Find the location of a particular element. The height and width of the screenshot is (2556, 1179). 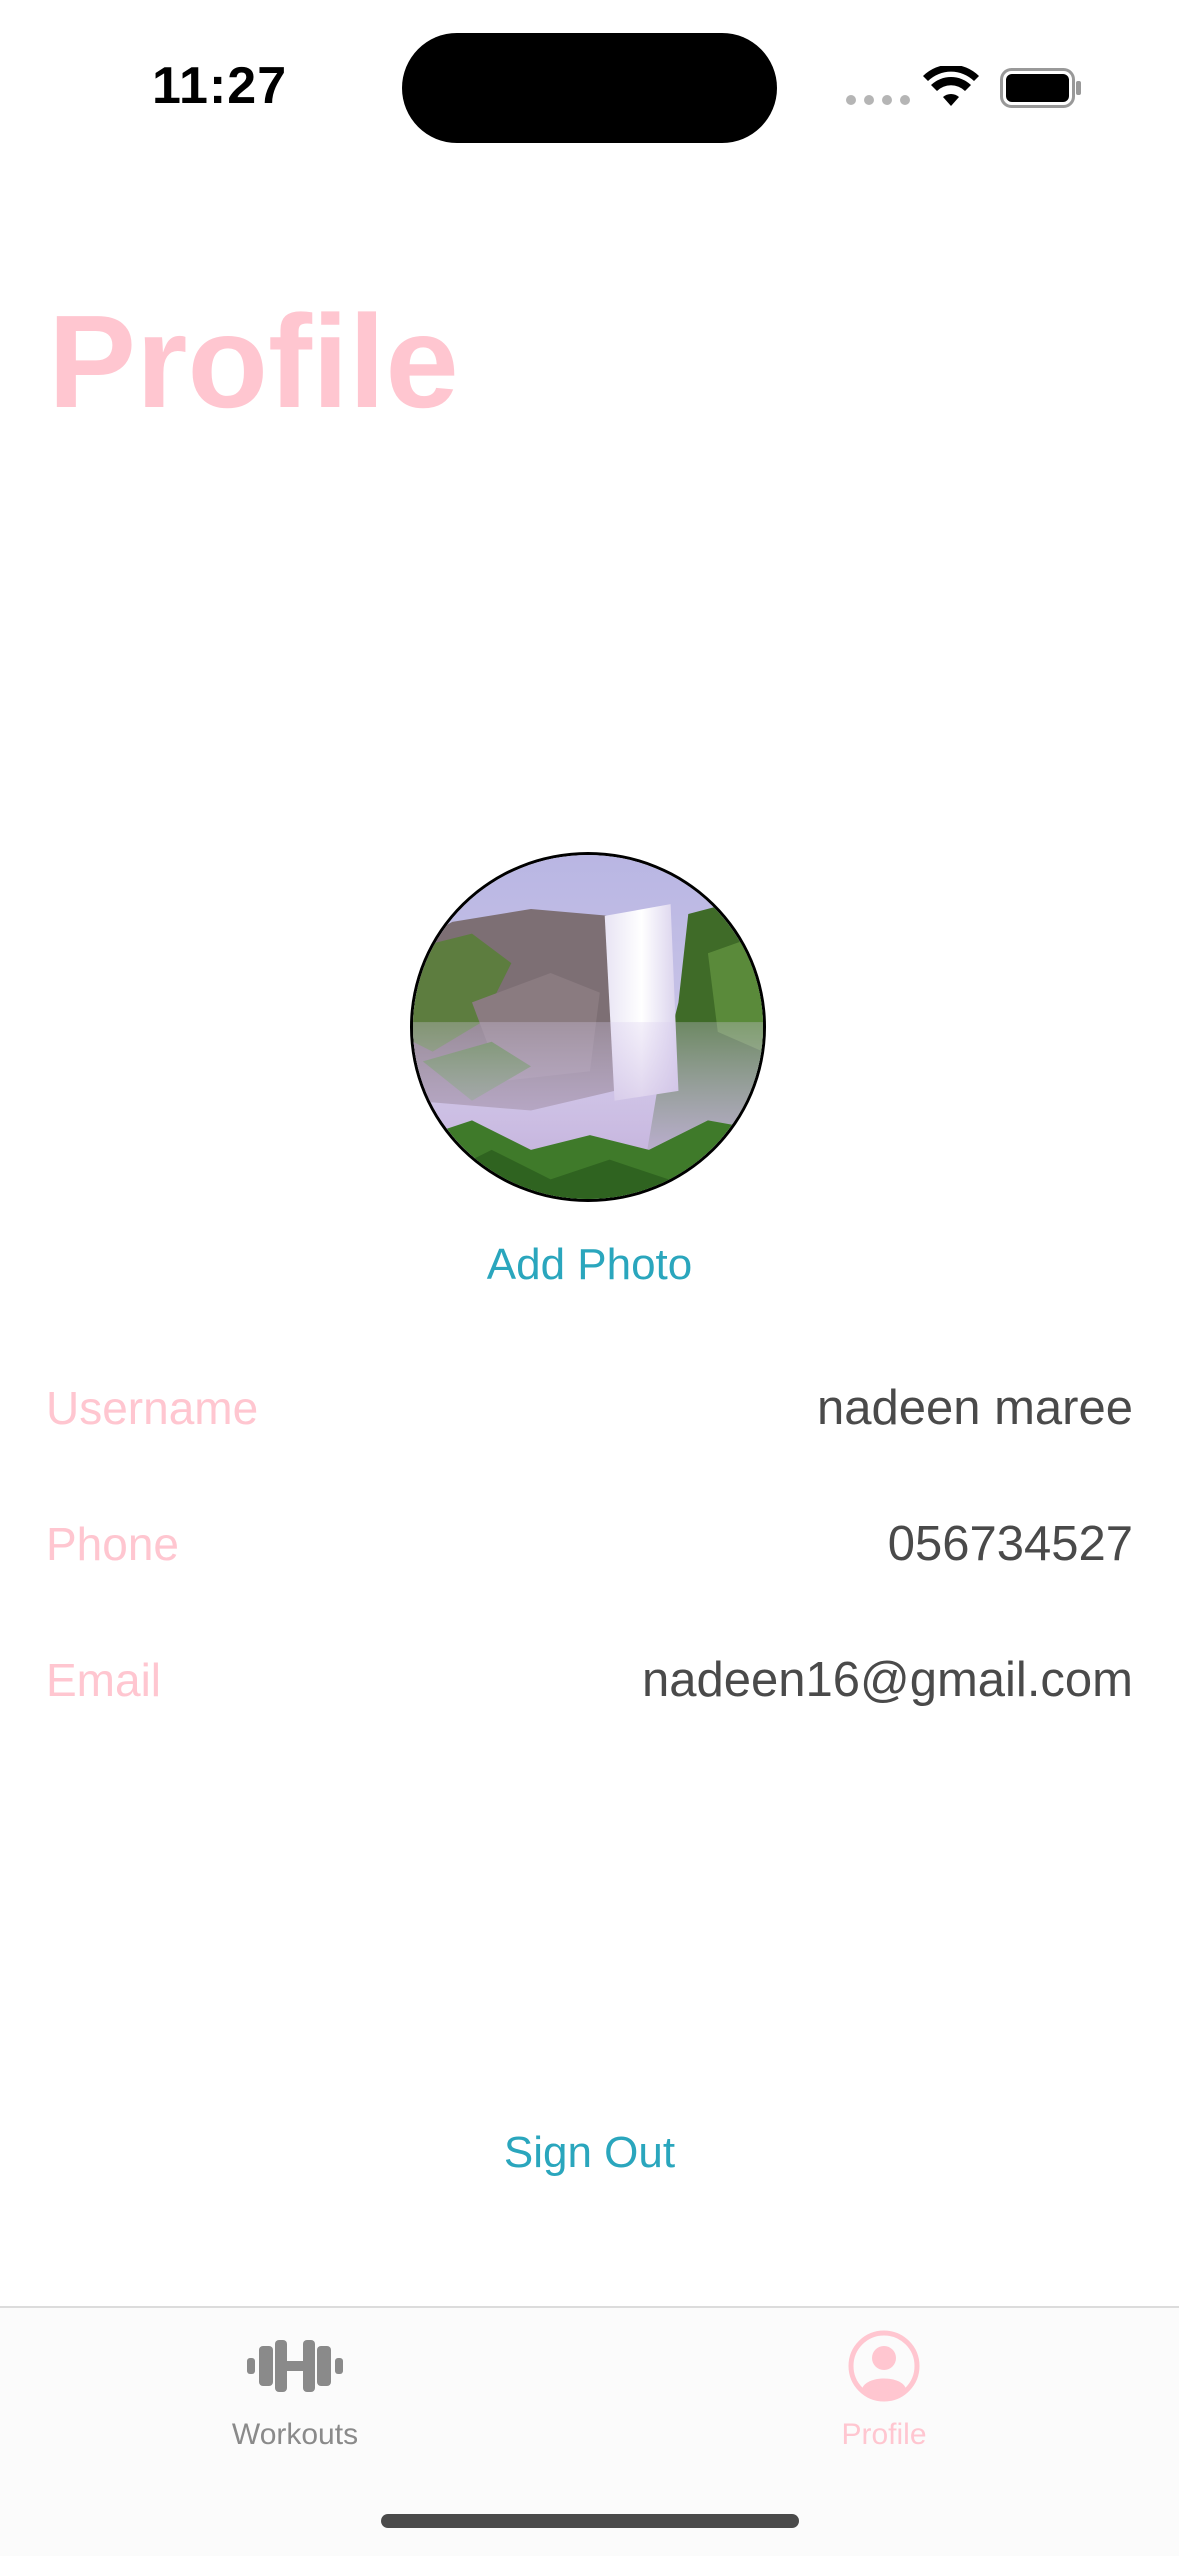

dynamic-island is located at coordinates (589, 88).